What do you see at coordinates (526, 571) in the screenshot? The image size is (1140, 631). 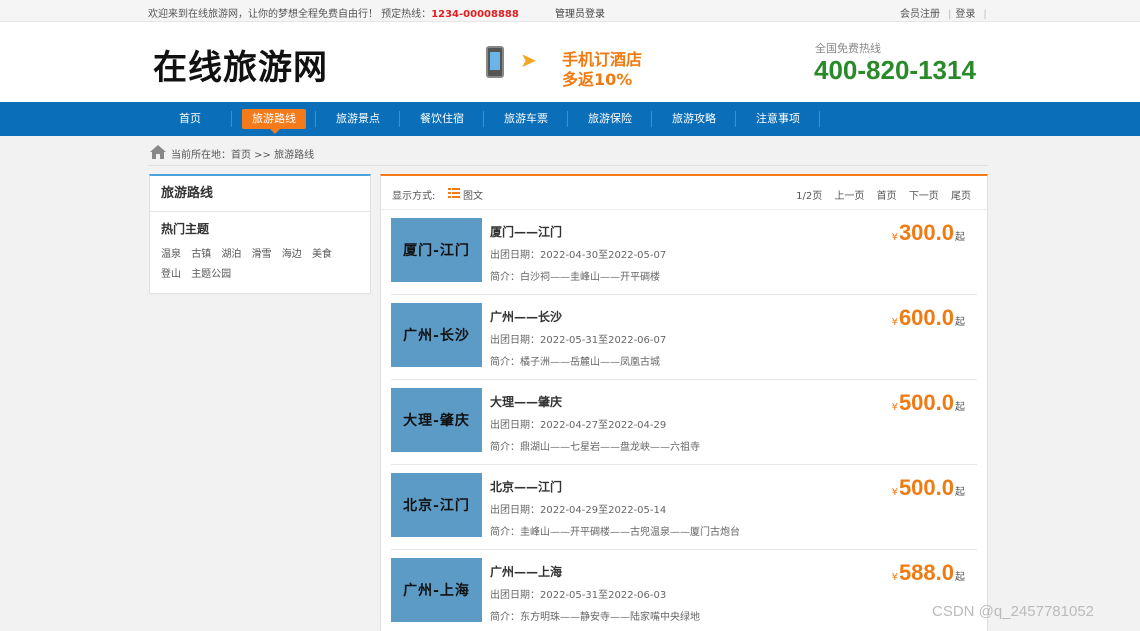 I see `route-name: 广州——上海` at bounding box center [526, 571].